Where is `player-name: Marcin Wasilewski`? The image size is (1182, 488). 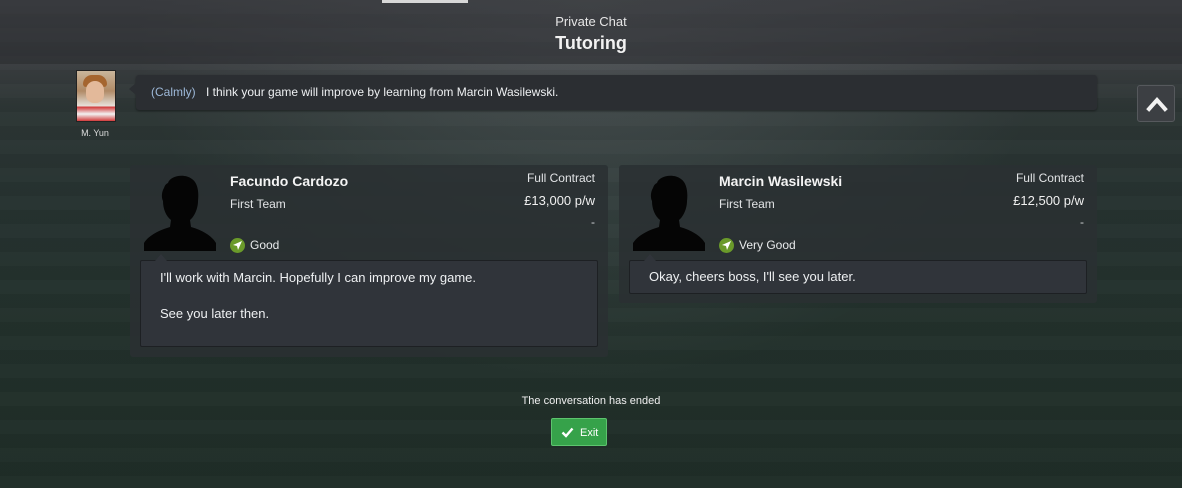
player-name: Marcin Wasilewski is located at coordinates (780, 181).